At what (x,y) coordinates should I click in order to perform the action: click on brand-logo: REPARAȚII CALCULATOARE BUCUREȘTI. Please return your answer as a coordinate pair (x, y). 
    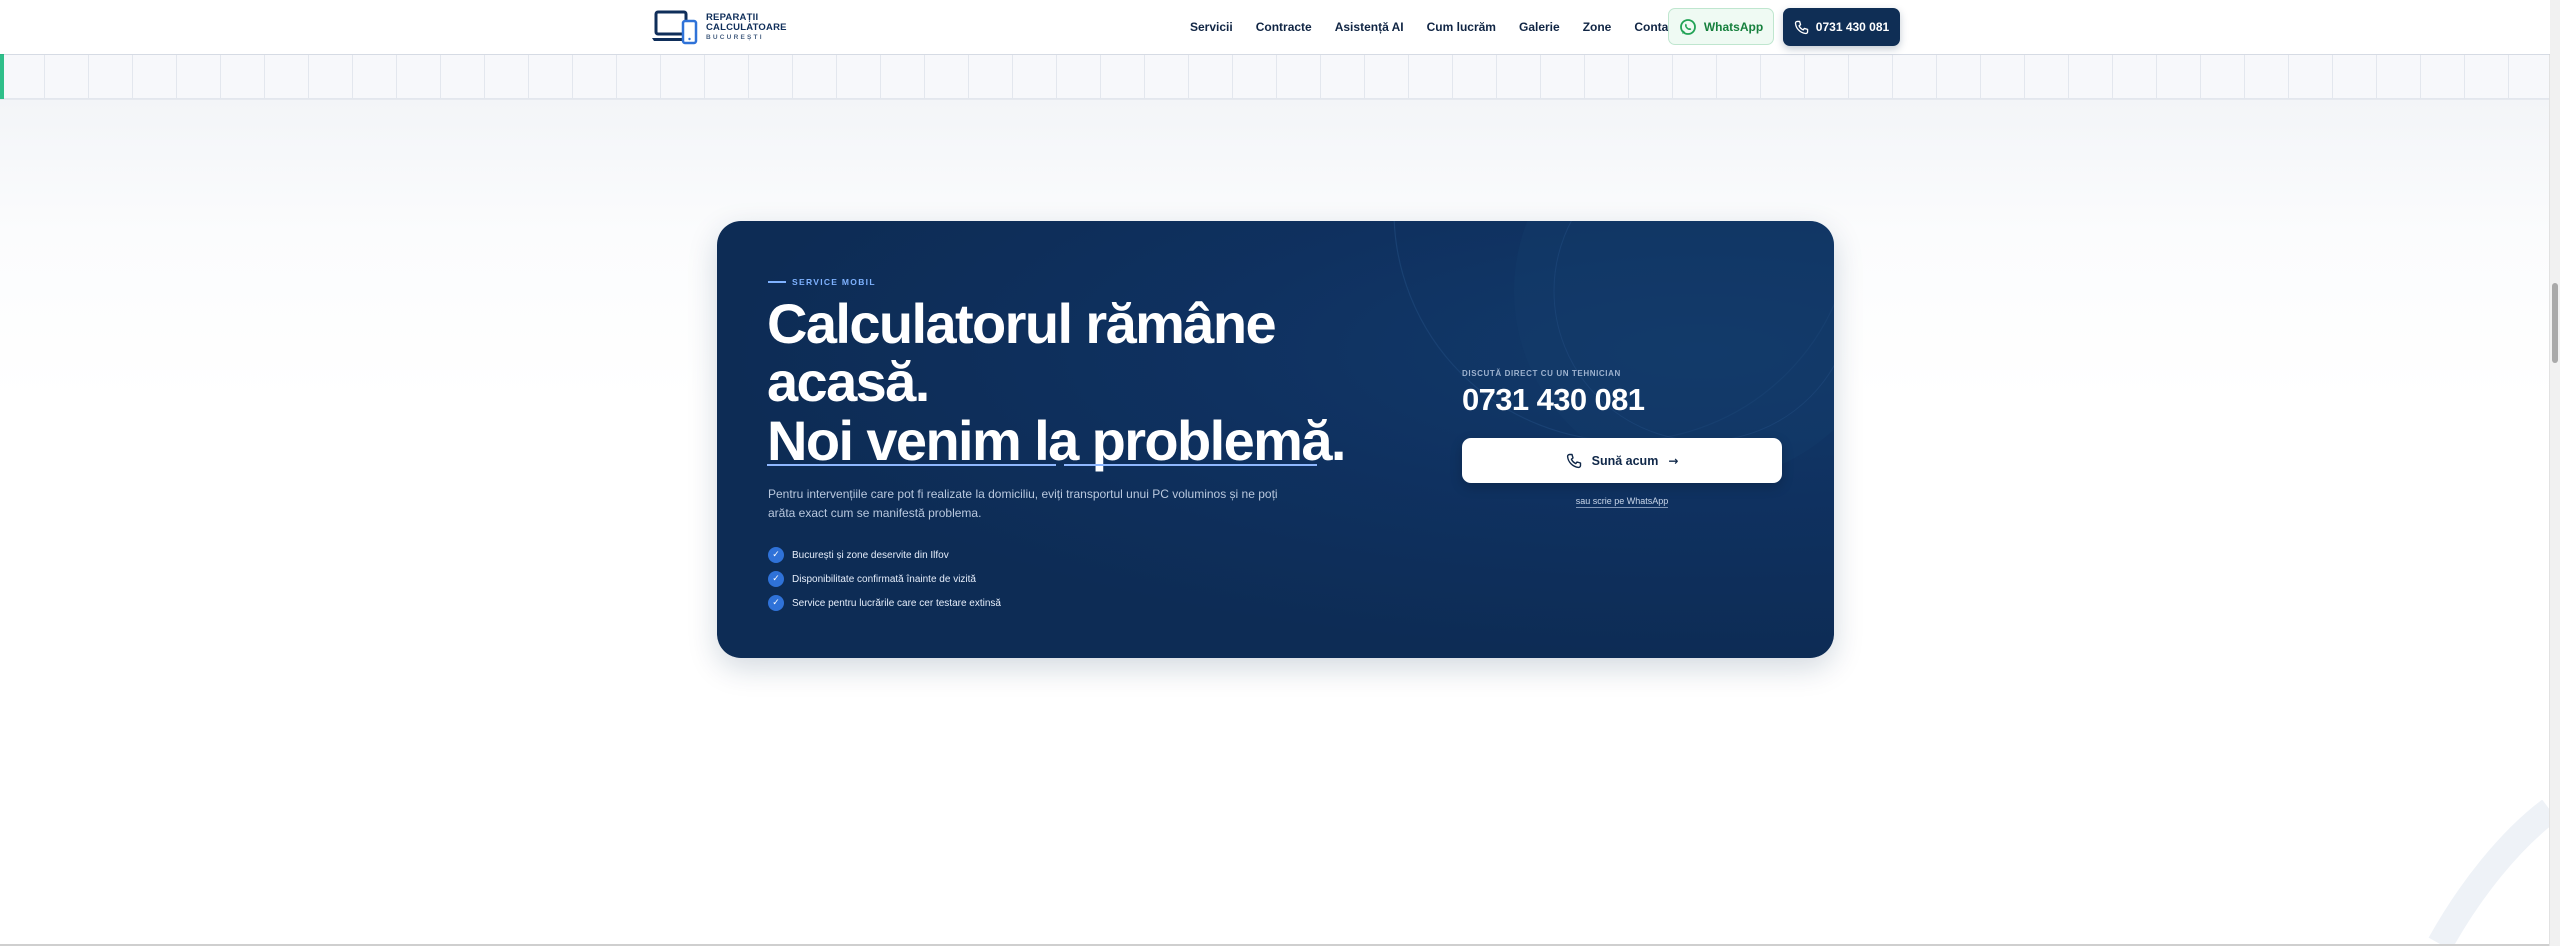
    Looking at the image, I should click on (719, 27).